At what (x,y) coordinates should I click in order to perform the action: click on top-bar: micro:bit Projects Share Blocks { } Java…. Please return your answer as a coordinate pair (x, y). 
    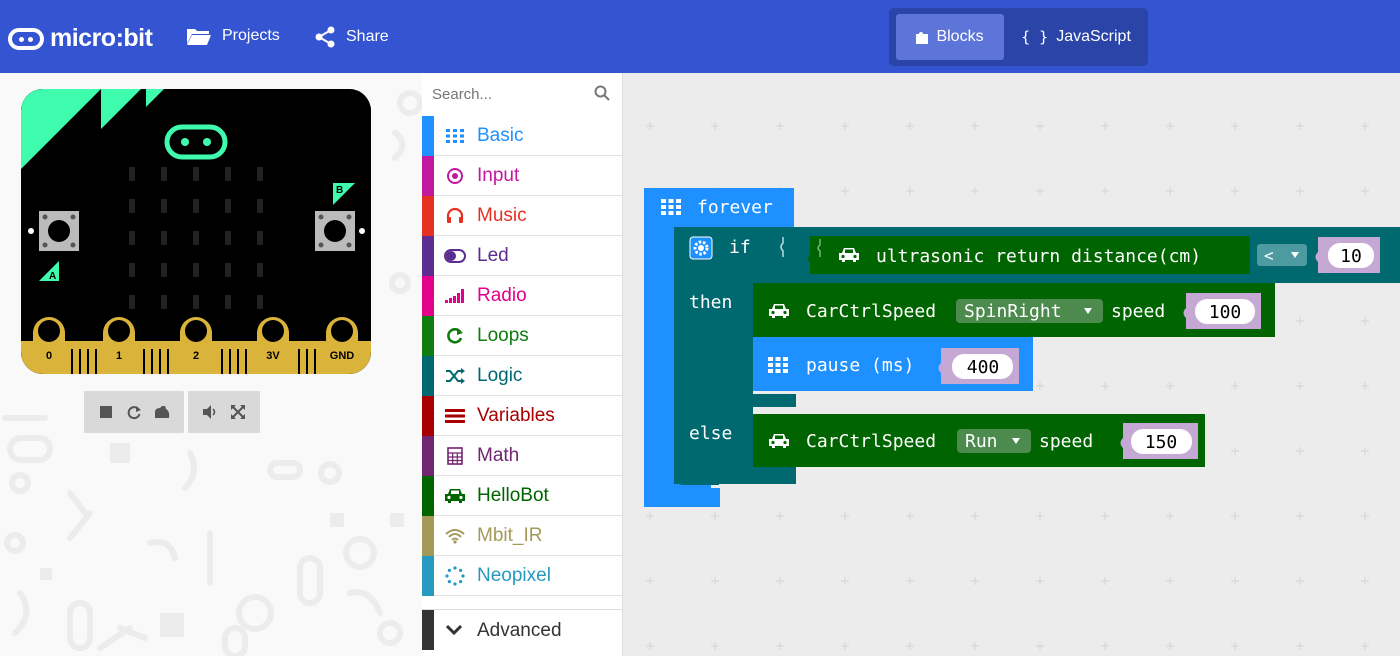
    Looking at the image, I should click on (700, 36).